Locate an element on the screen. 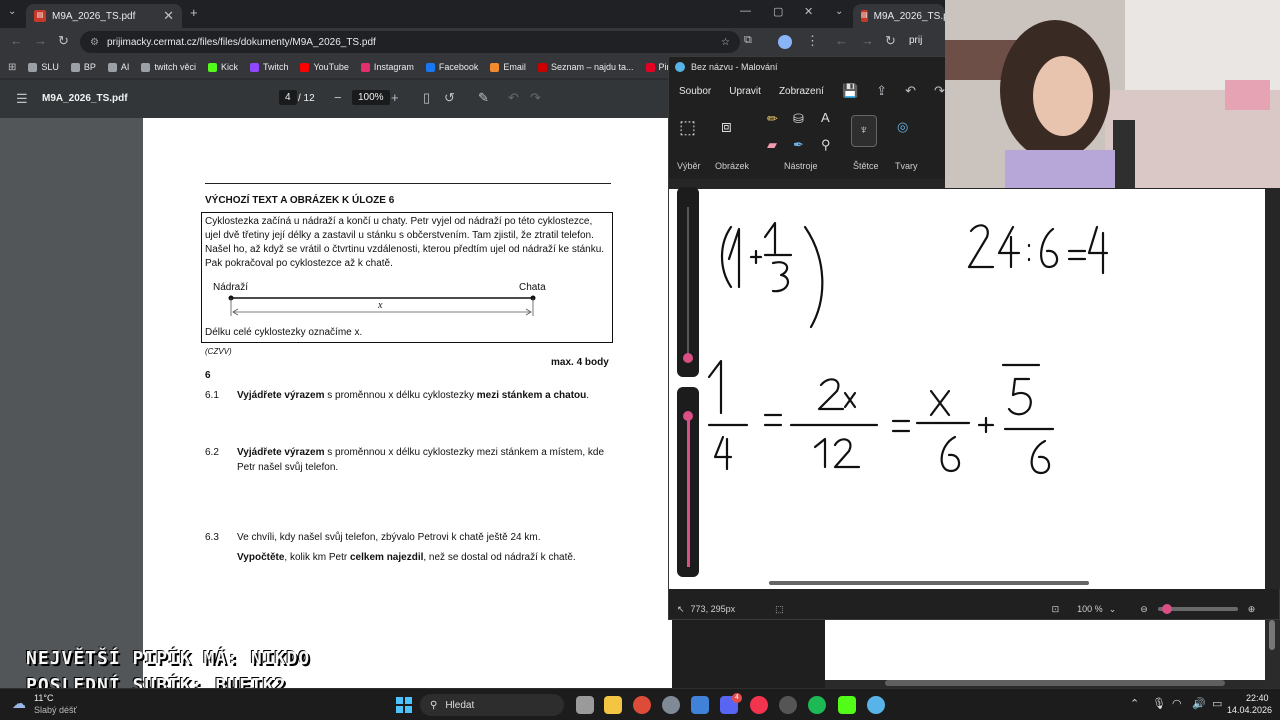 The image size is (1280, 720). bookmark-item: BP is located at coordinates (83, 67).